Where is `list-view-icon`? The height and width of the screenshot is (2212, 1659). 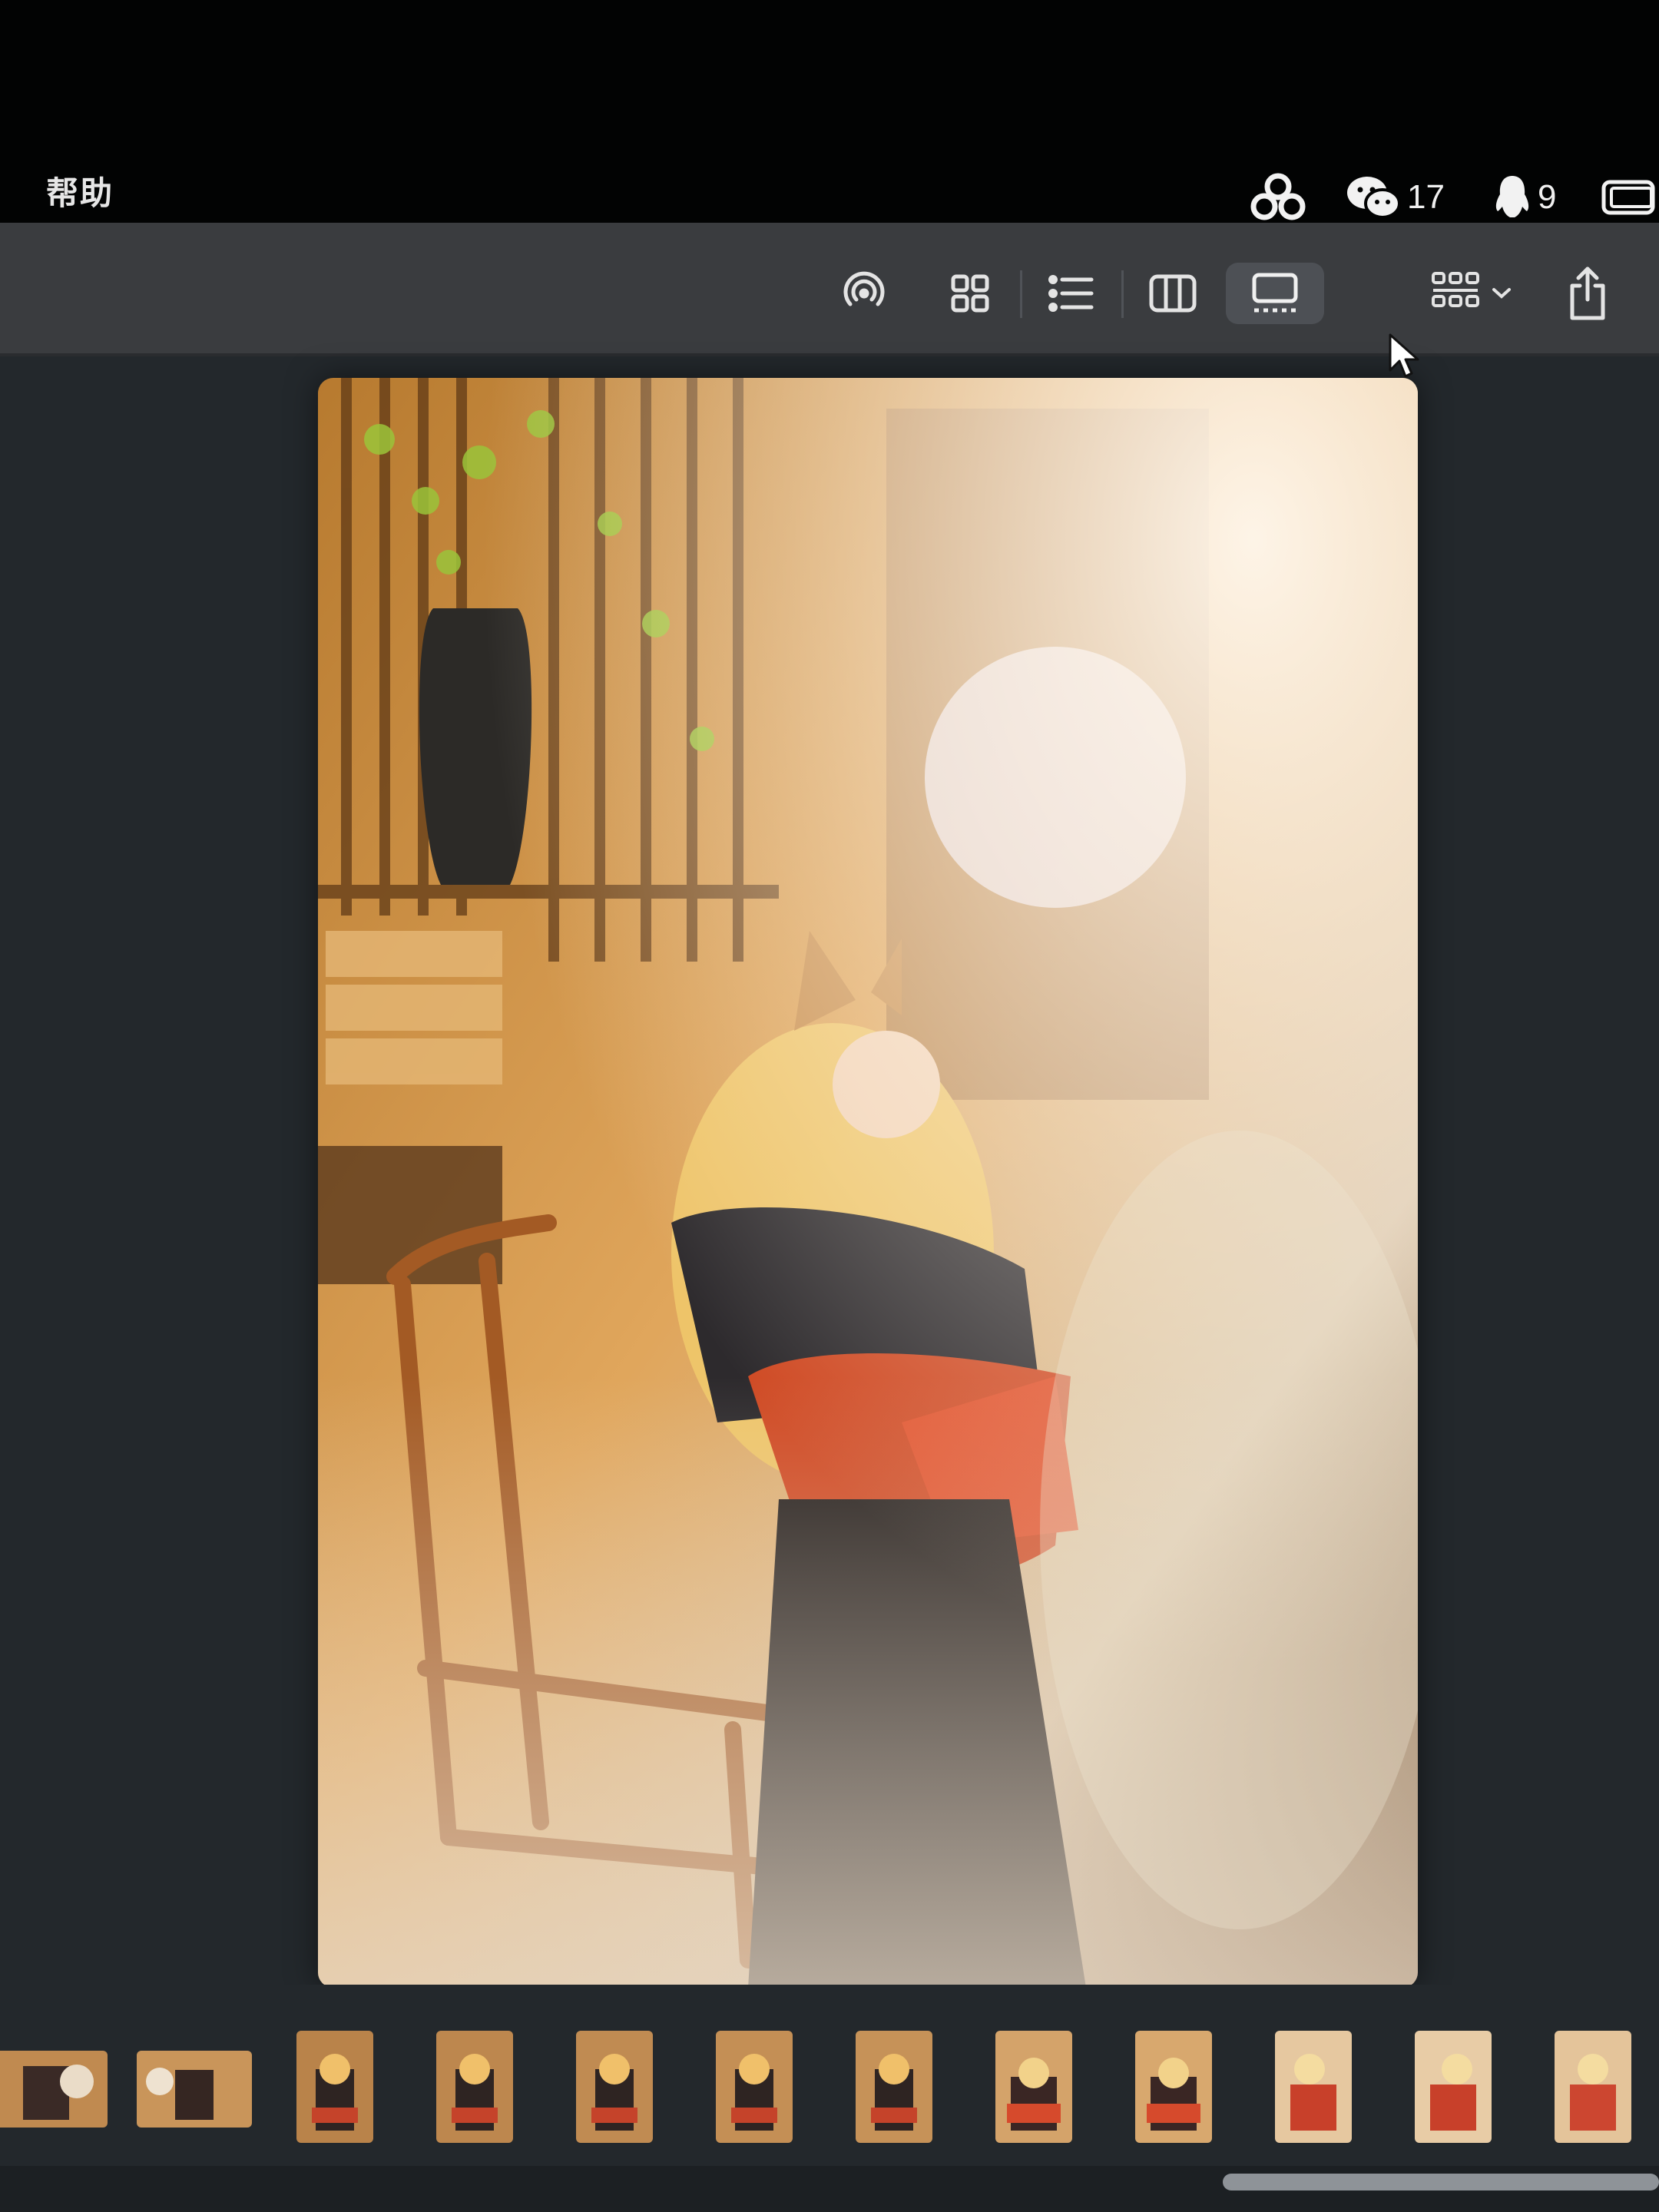 list-view-icon is located at coordinates (1071, 293).